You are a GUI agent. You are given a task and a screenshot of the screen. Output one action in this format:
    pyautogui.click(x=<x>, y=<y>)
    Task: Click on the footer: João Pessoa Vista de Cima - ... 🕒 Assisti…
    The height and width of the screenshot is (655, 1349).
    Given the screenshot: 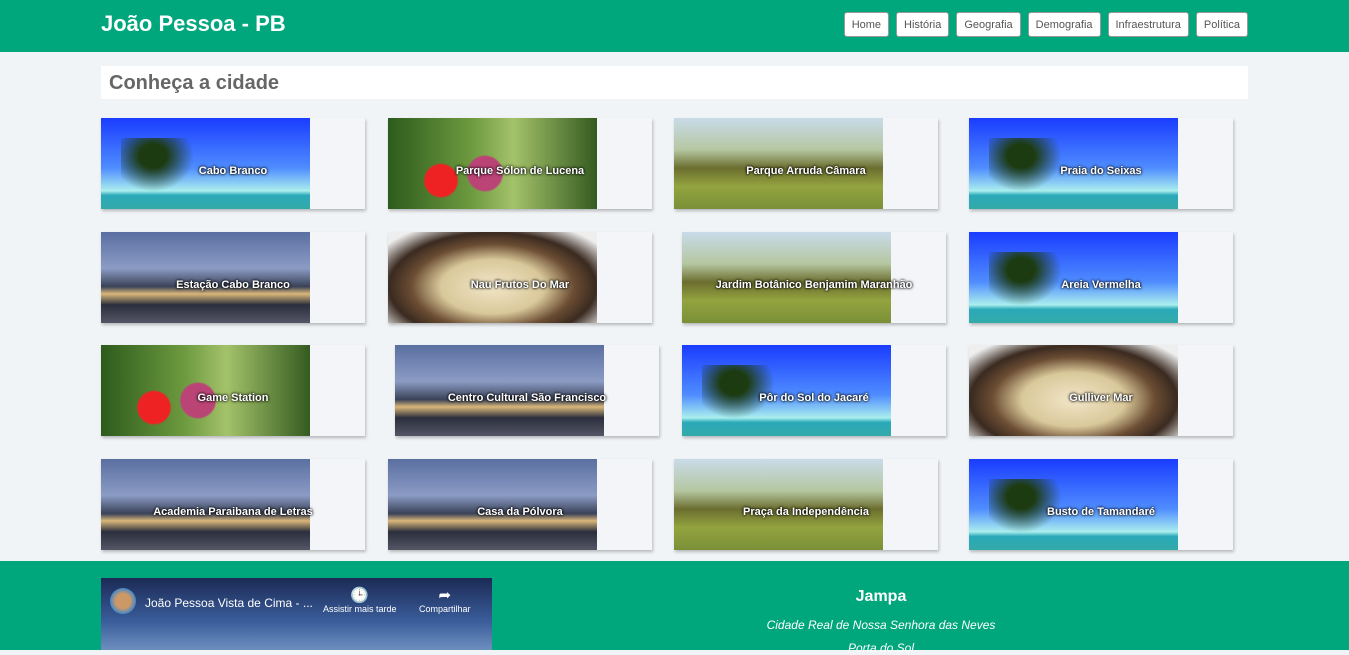 What is the action you would take?
    pyautogui.click(x=674, y=608)
    